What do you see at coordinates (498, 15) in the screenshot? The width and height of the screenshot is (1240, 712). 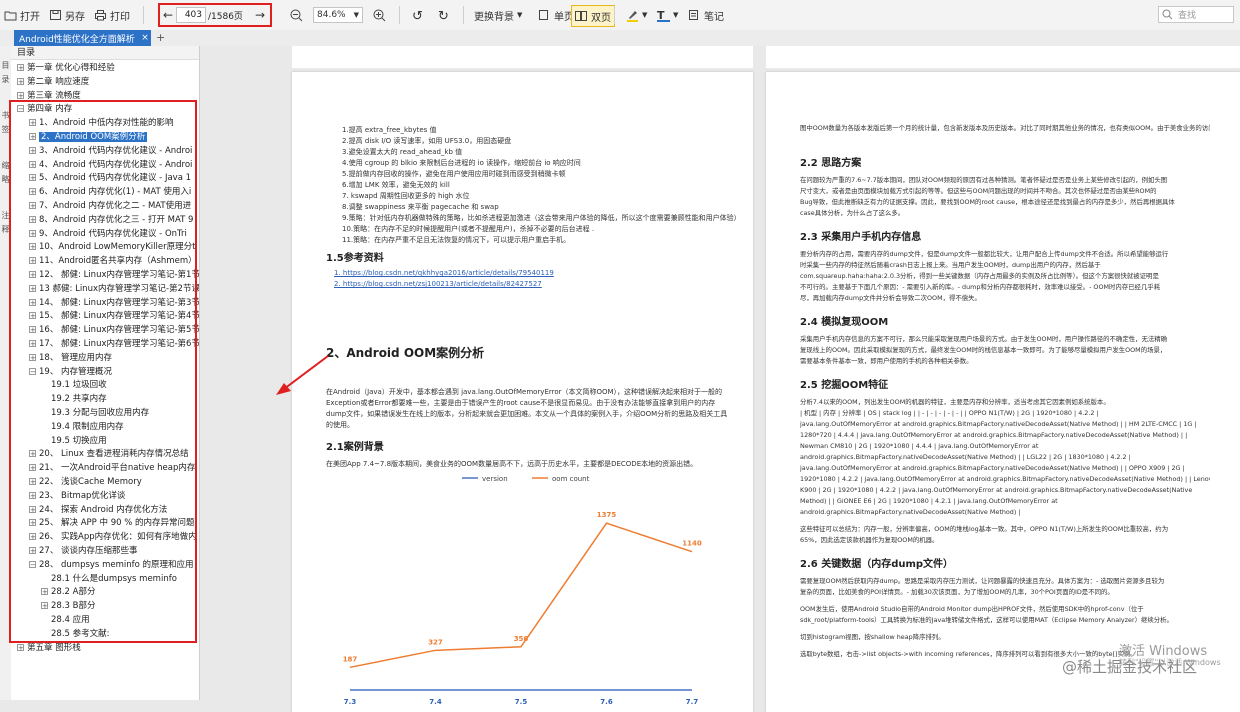 I see `change-background-button: 更换背景 ▼` at bounding box center [498, 15].